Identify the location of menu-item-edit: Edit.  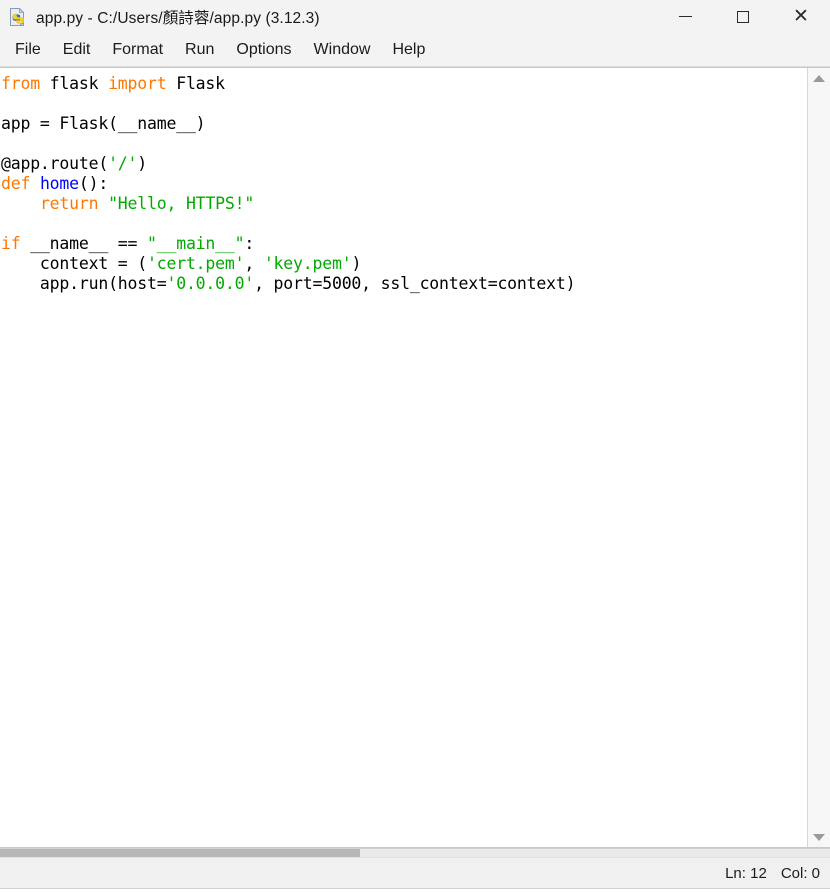
(77, 50).